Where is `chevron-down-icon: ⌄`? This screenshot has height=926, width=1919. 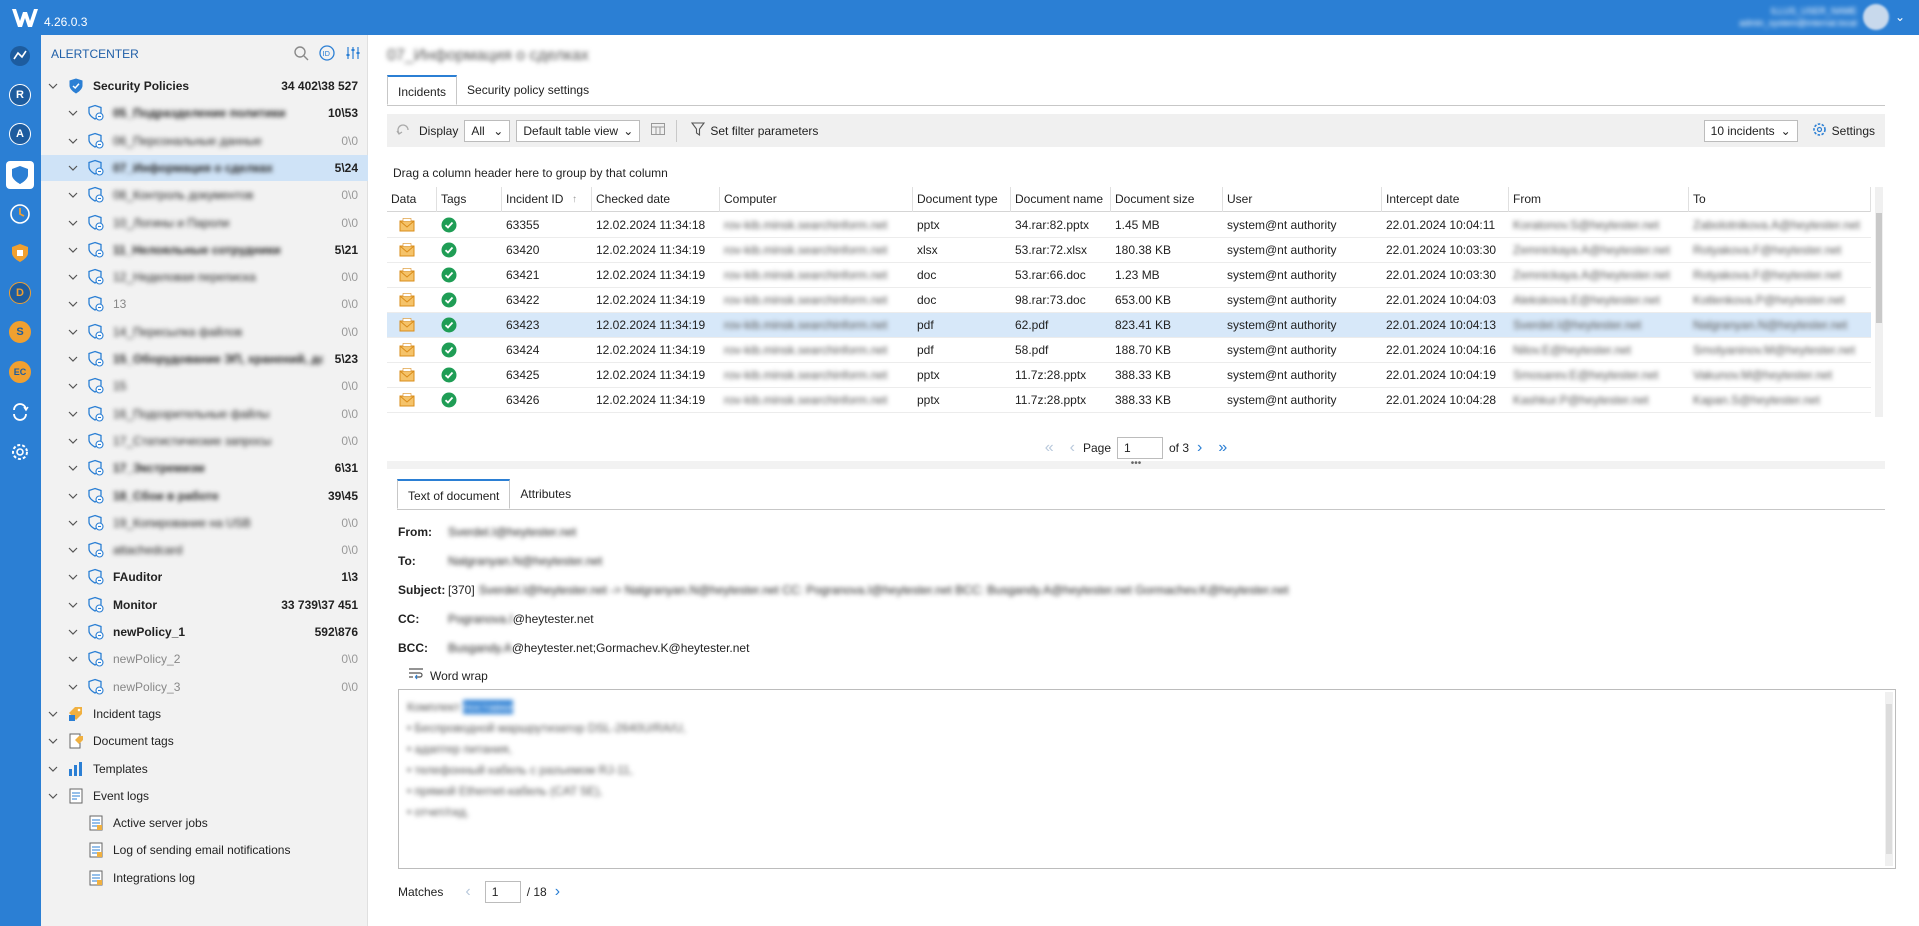
chevron-down-icon: ⌄ is located at coordinates (1900, 17).